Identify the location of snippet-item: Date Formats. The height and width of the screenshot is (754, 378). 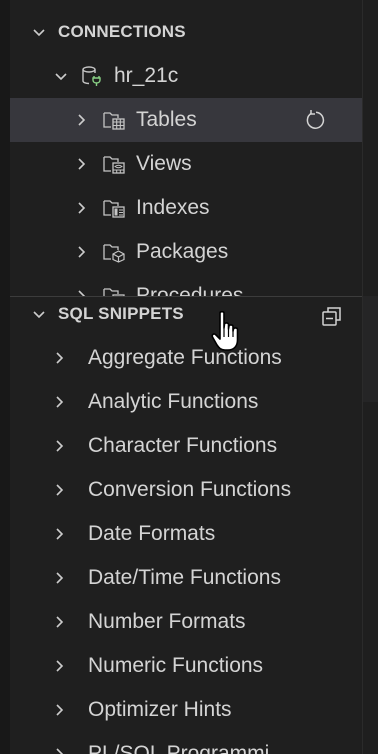
(186, 534).